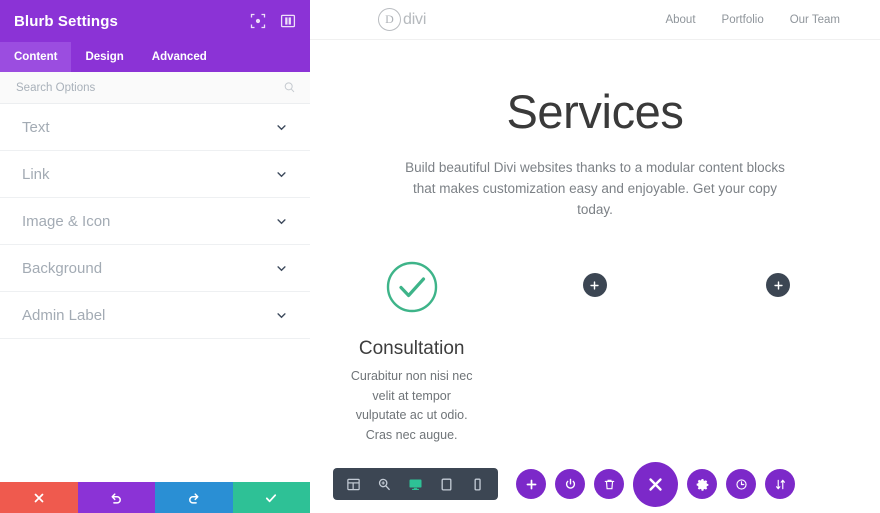 The width and height of the screenshot is (880, 513). I want to click on panel-title: Blurb Settings, so click(66, 21).